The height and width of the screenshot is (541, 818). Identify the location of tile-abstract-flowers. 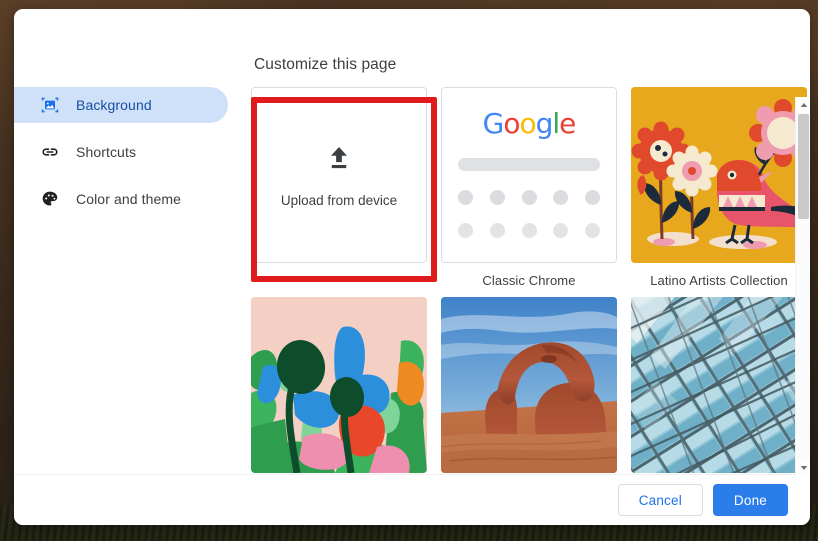
(339, 385).